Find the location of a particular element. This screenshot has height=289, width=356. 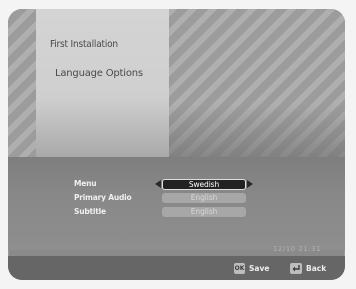

subtitle-label: Subtitle is located at coordinates (90, 211).